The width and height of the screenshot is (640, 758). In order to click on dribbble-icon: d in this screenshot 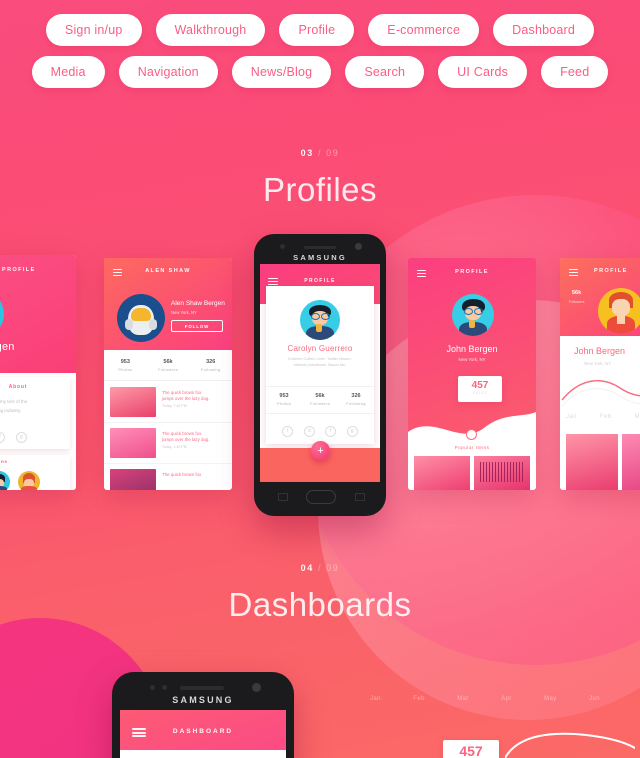, I will do `click(309, 431)`.